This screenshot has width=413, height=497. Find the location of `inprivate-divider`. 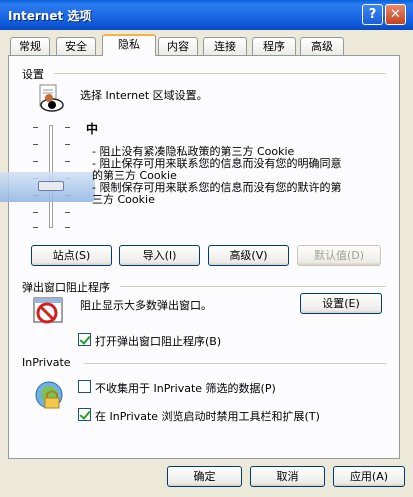

inprivate-divider is located at coordinates (235, 363).